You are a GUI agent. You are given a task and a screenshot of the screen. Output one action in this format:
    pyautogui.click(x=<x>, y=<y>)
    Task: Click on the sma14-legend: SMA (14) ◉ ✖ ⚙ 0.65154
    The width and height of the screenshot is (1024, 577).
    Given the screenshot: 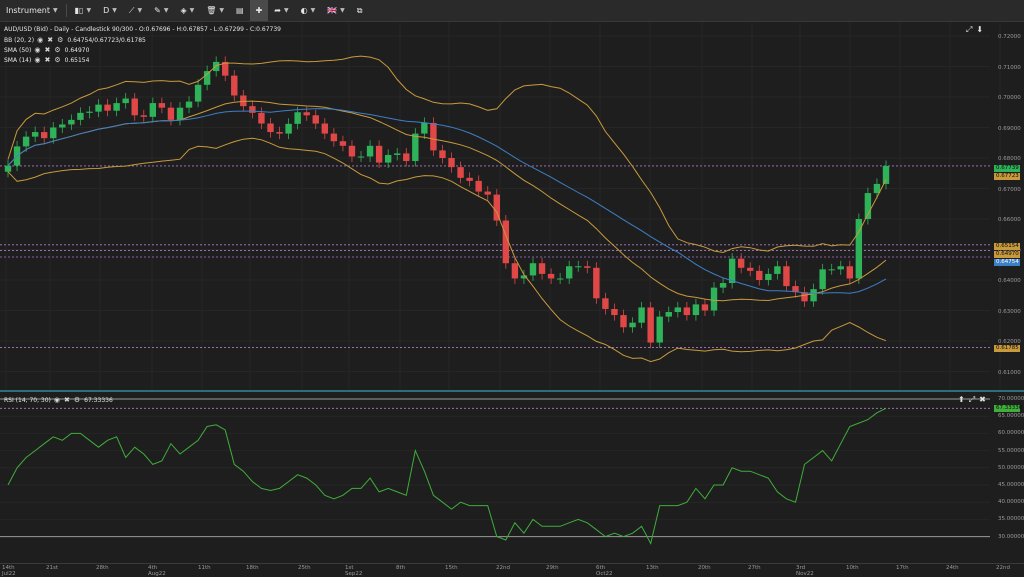 What is the action you would take?
    pyautogui.click(x=46, y=60)
    